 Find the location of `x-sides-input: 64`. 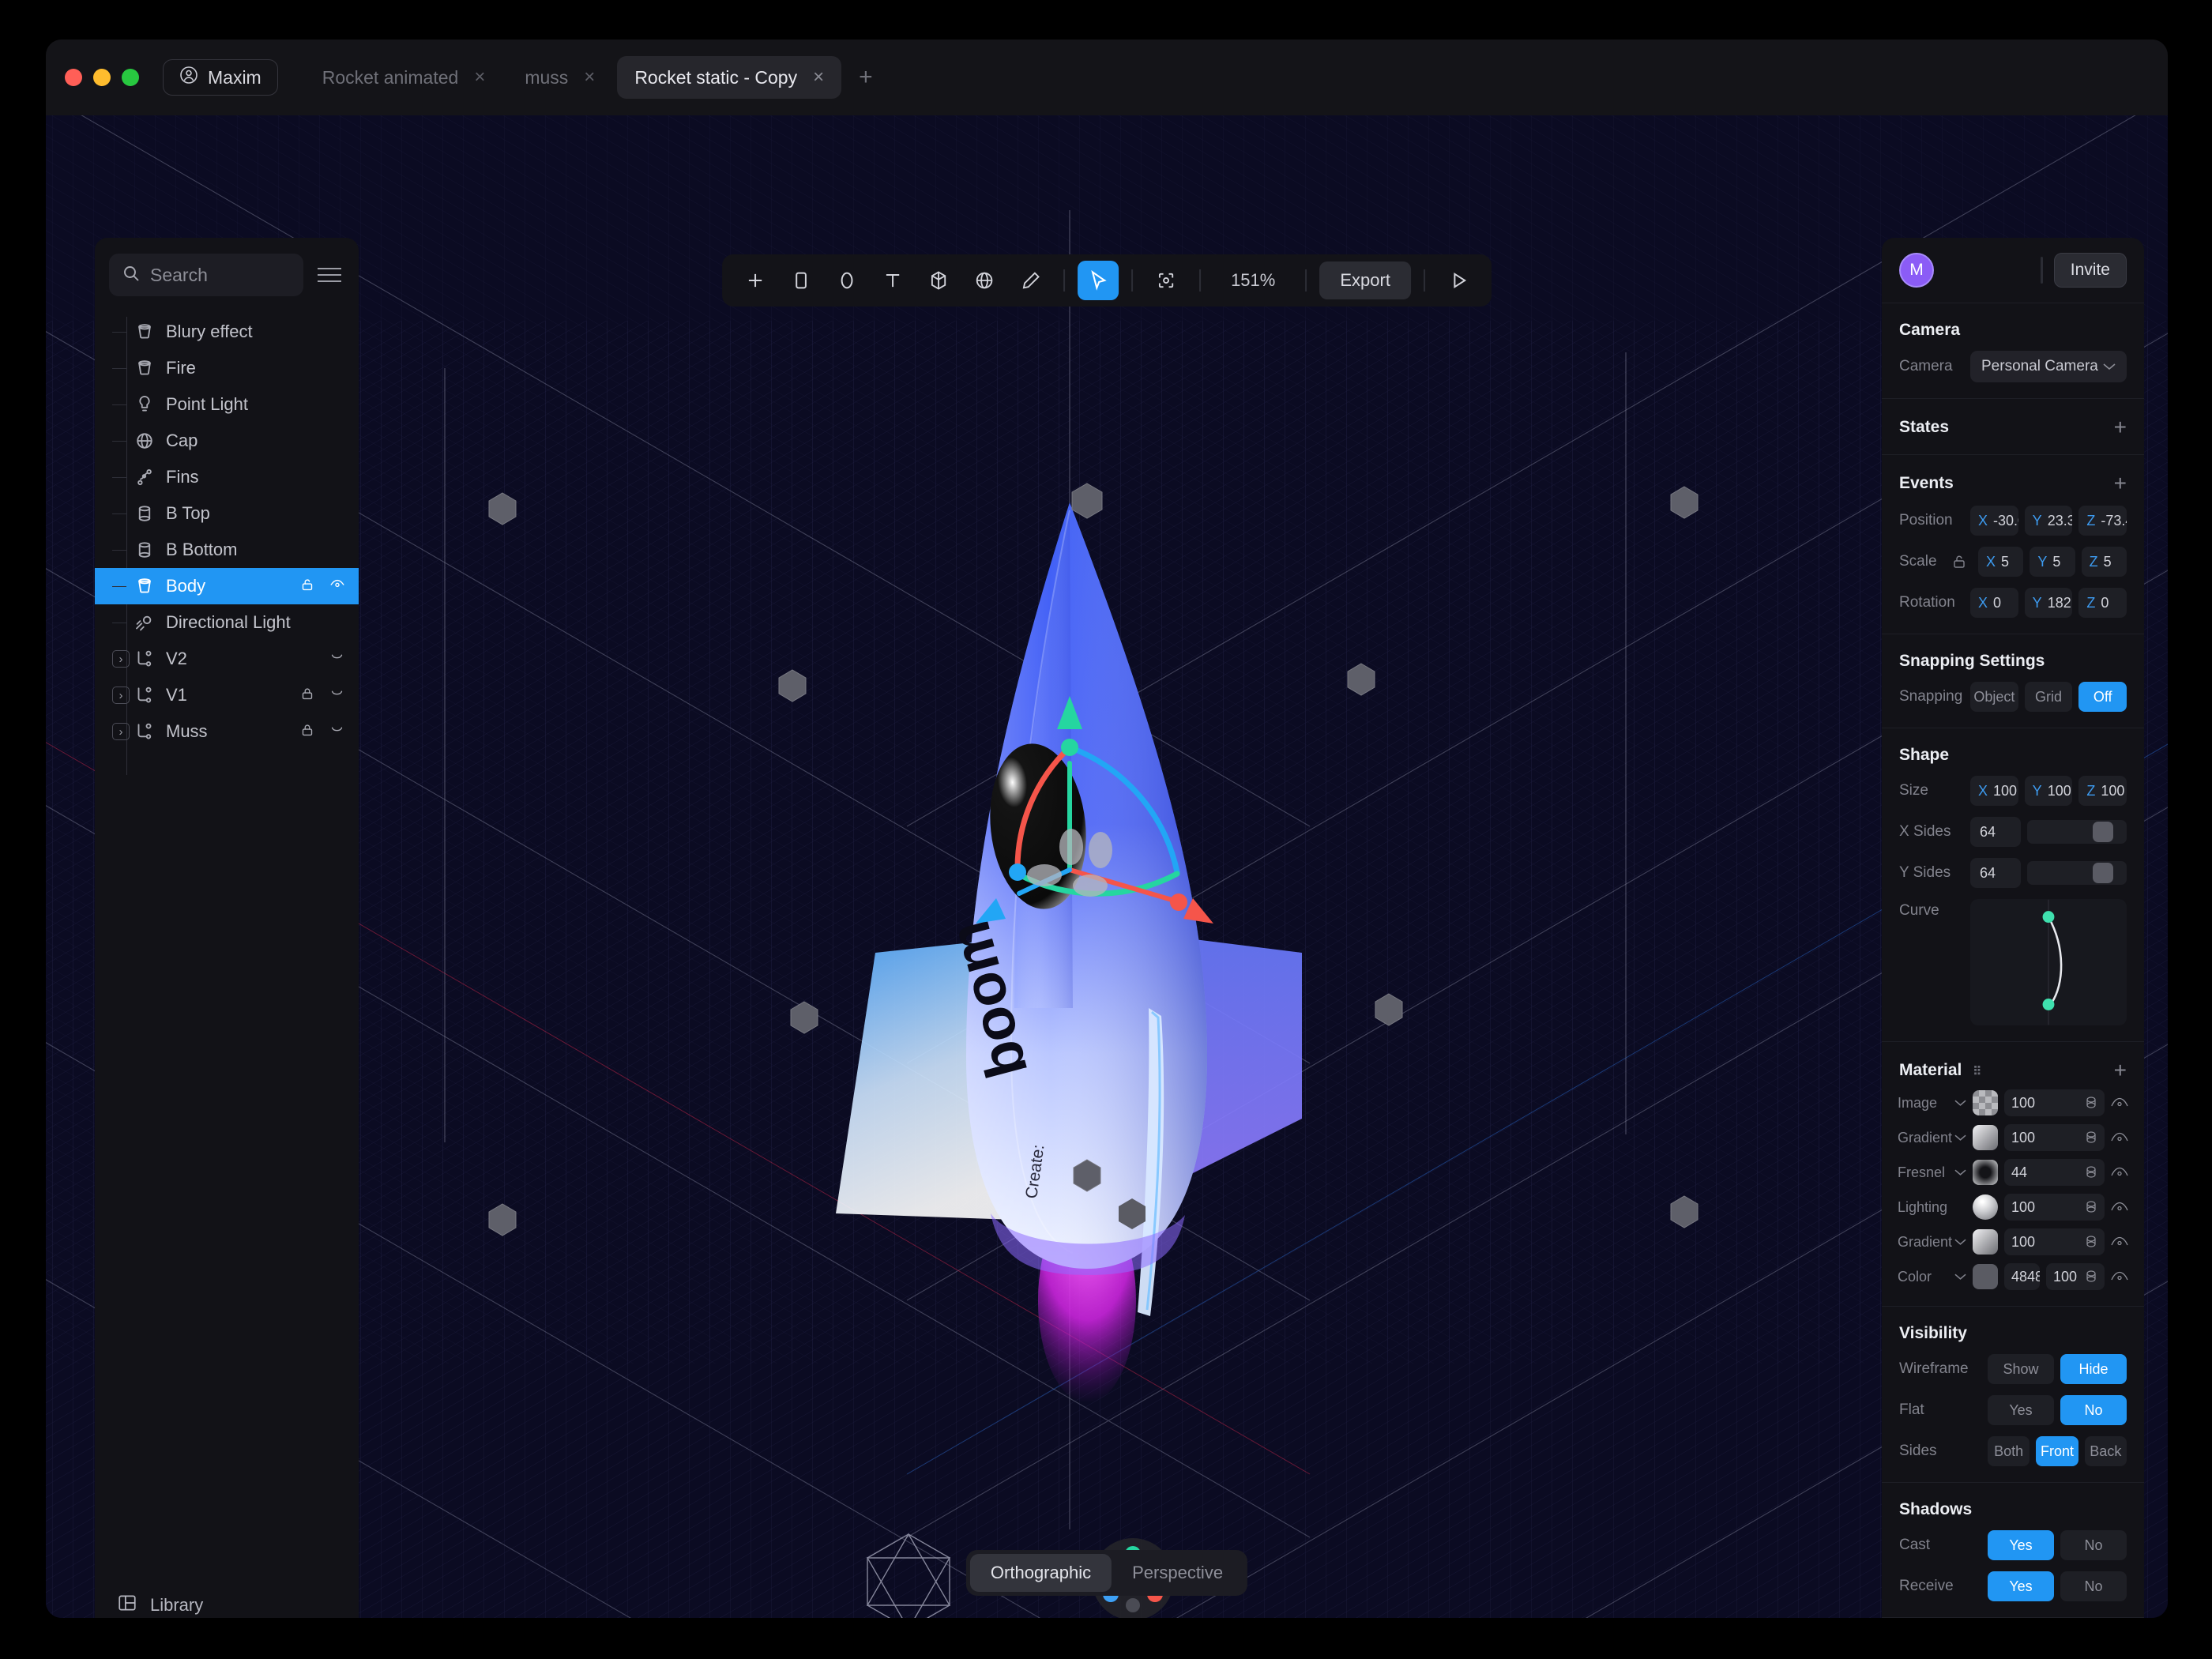

x-sides-input: 64 is located at coordinates (1996, 832).